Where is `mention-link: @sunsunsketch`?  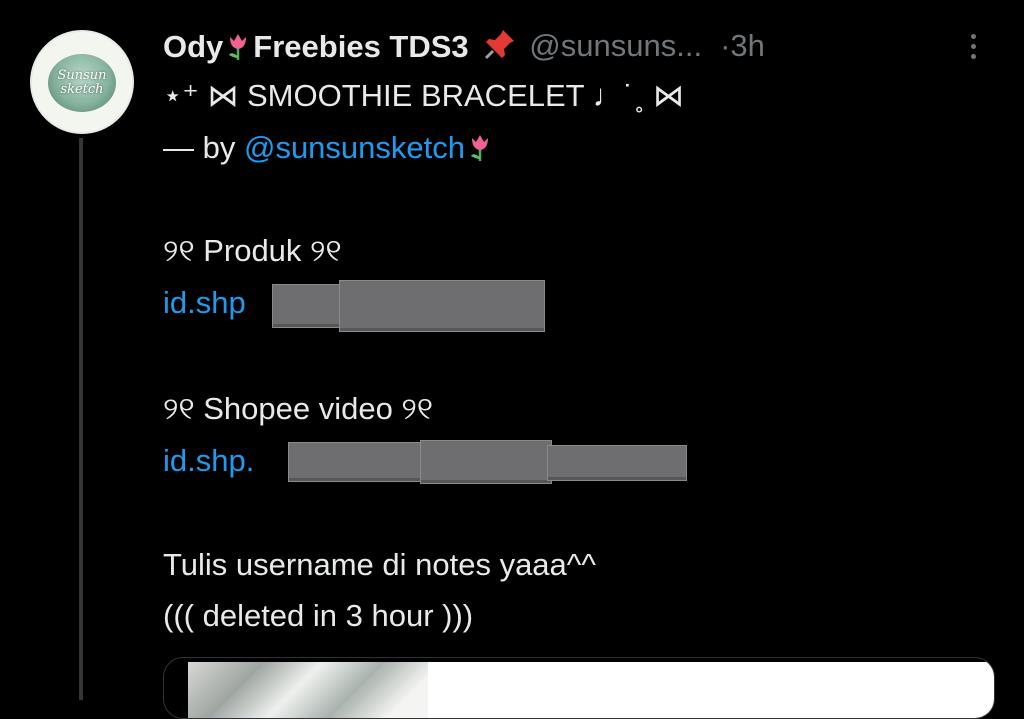 mention-link: @sunsunsketch is located at coordinates (354, 147).